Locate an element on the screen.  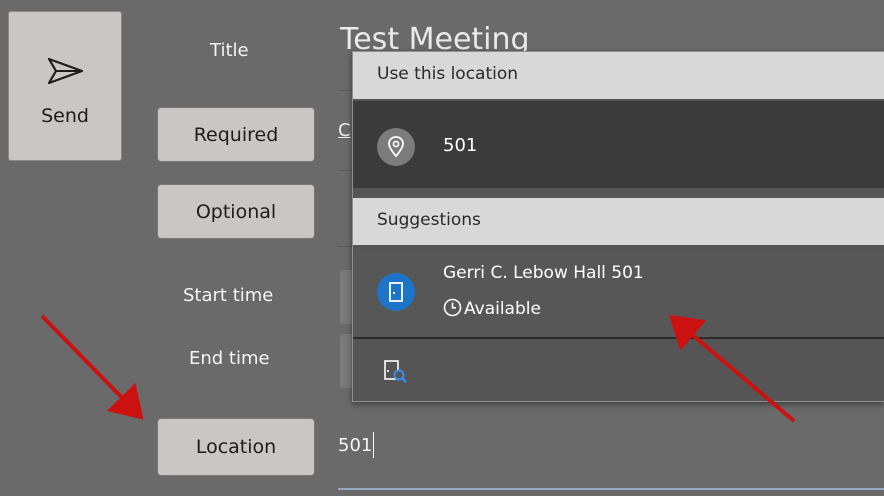
room-door-icon is located at coordinates (396, 292).